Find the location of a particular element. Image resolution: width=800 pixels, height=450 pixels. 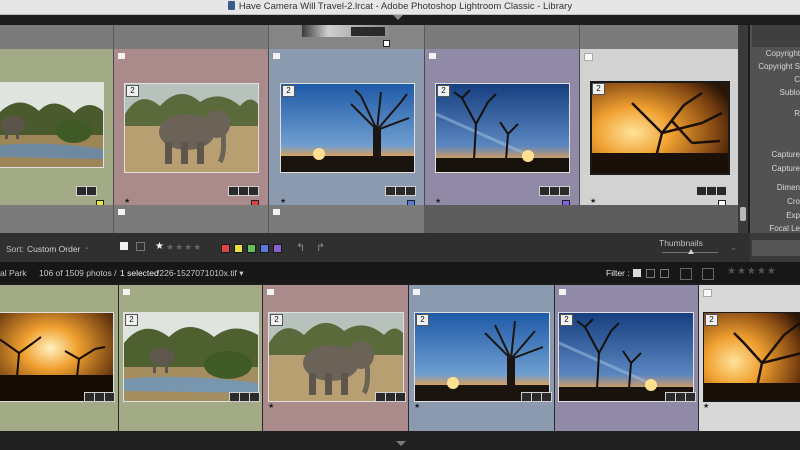

color-label-red is located at coordinates (225, 248).